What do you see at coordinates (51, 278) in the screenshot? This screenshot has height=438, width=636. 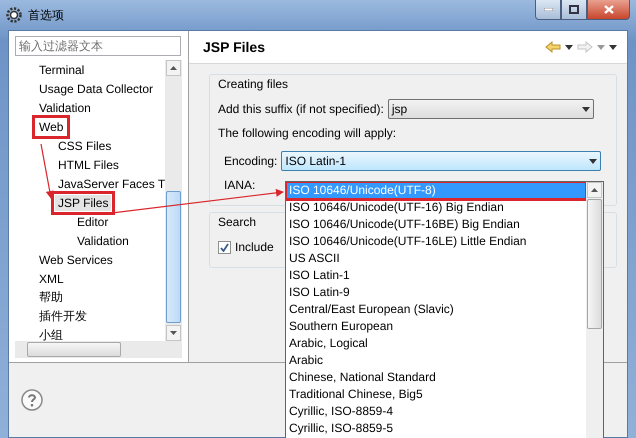 I see `tree-item: XML` at bounding box center [51, 278].